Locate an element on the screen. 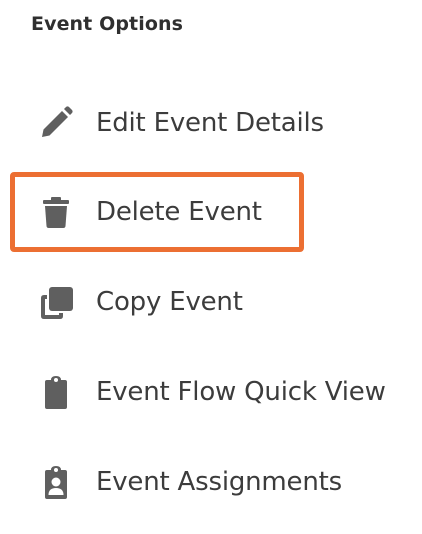 This screenshot has height=534, width=422. menu-item-edit-event-details: Edit Event Details is located at coordinates (211, 123).